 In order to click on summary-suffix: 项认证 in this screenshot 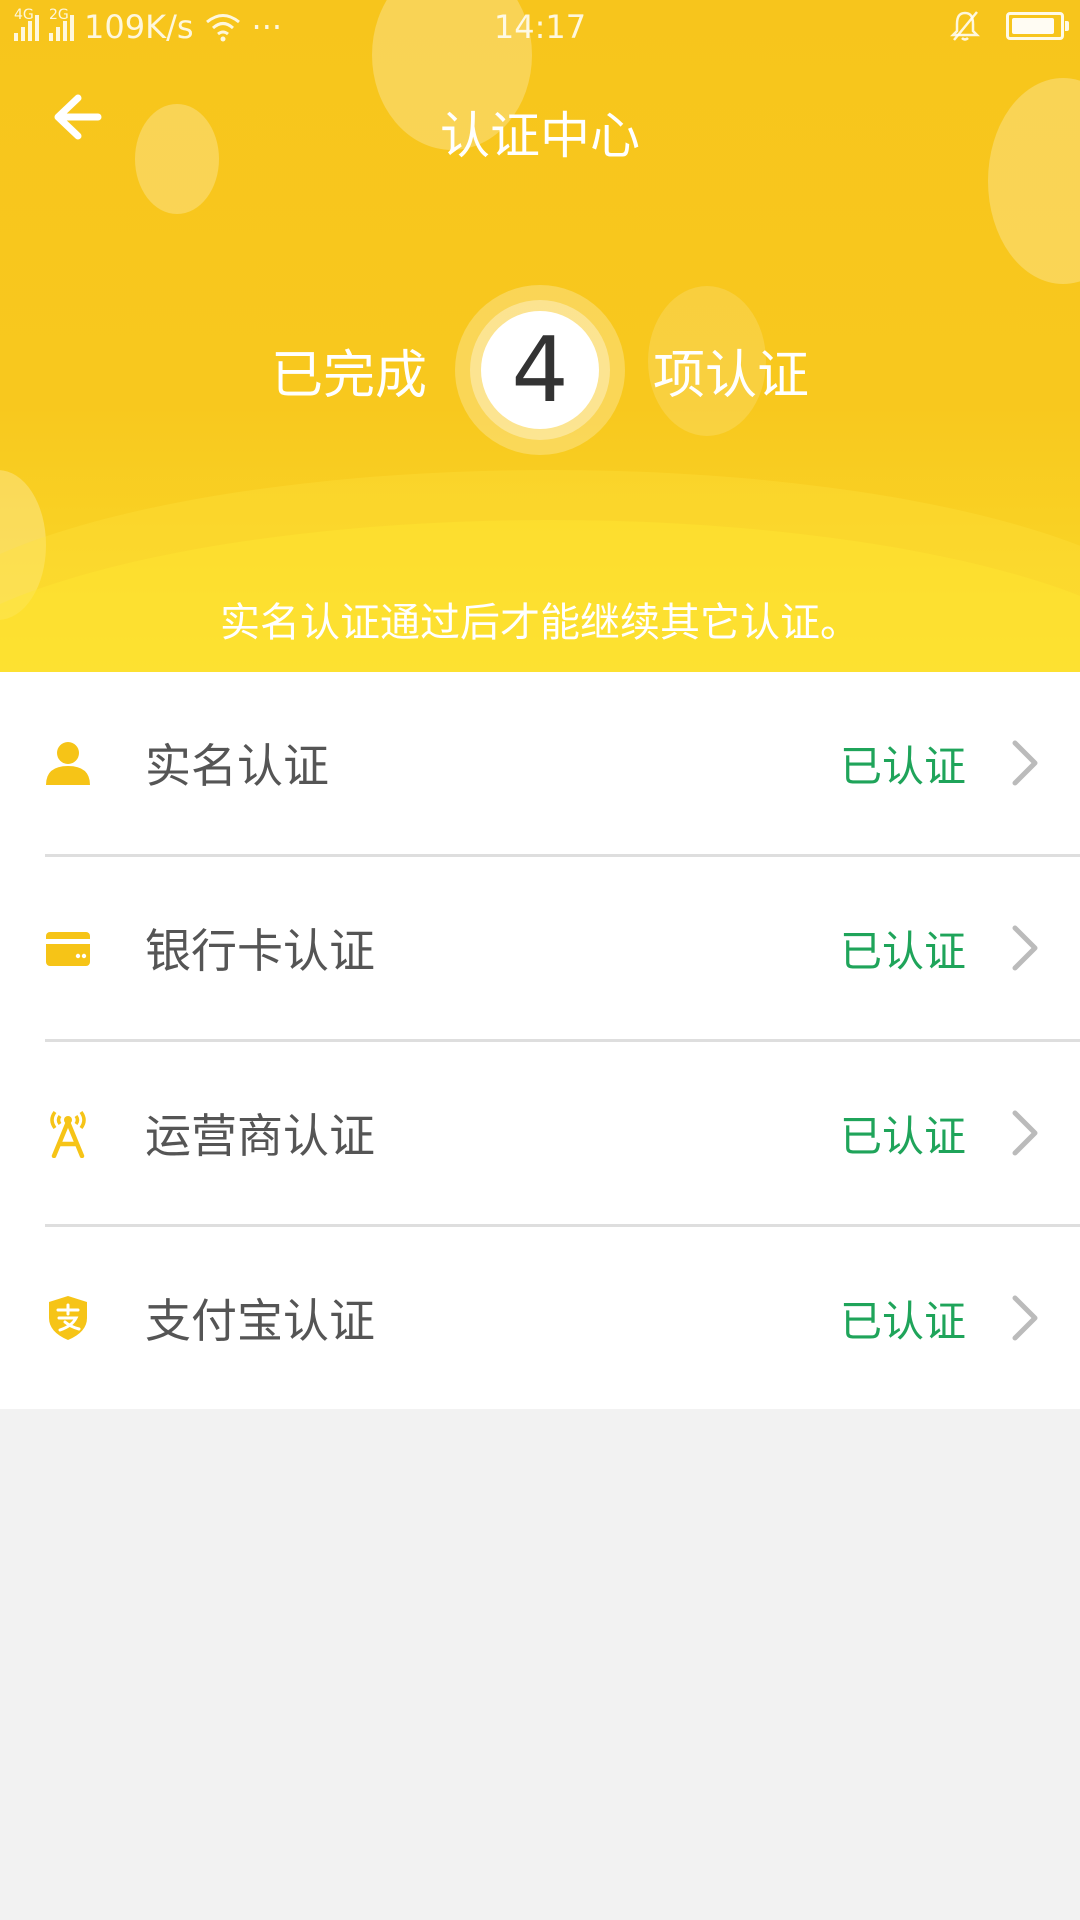, I will do `click(731, 375)`.